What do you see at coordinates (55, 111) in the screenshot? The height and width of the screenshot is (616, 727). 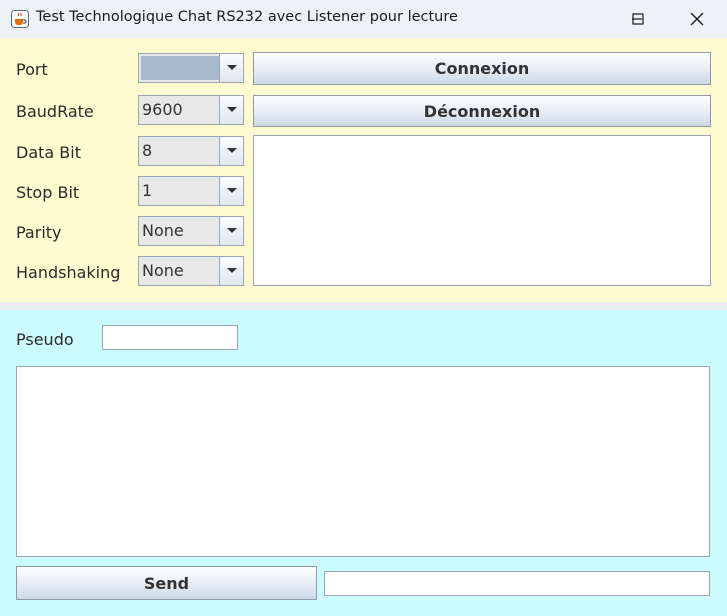 I see `baudrate-label: BaudRate` at bounding box center [55, 111].